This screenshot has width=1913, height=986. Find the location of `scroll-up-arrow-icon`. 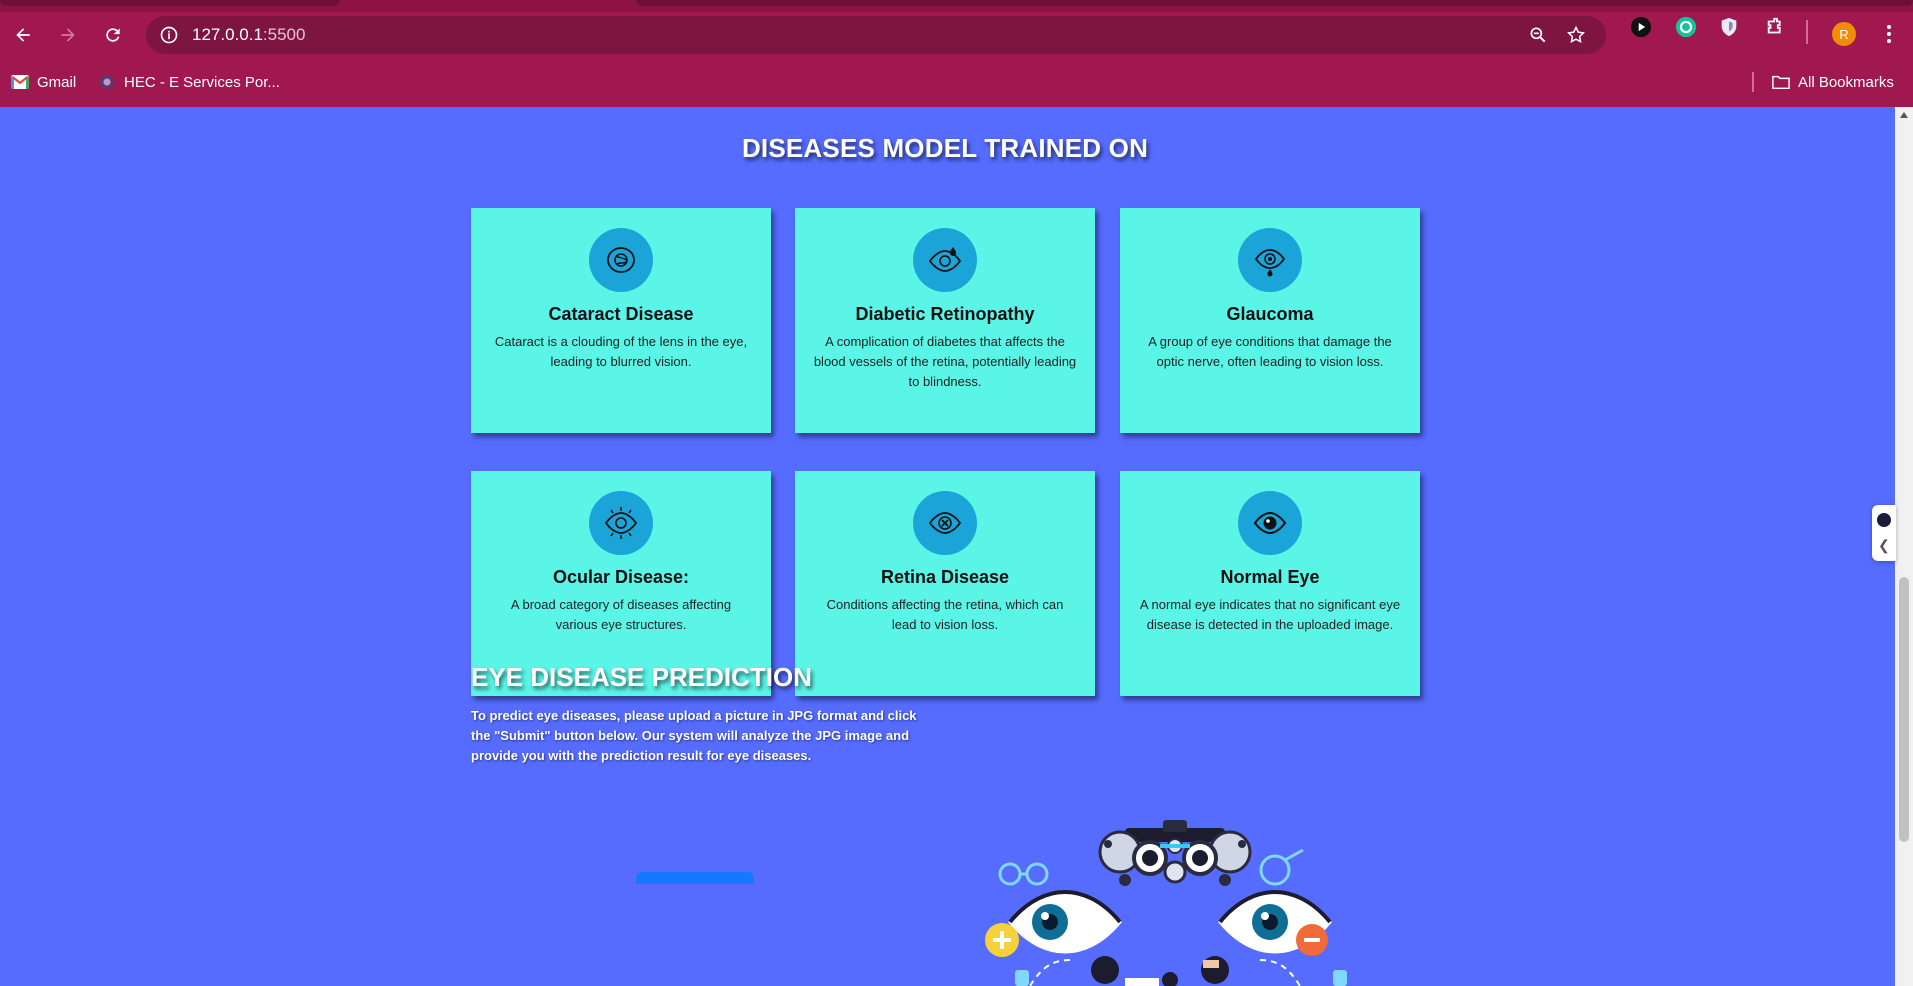

scroll-up-arrow-icon is located at coordinates (1904, 115).